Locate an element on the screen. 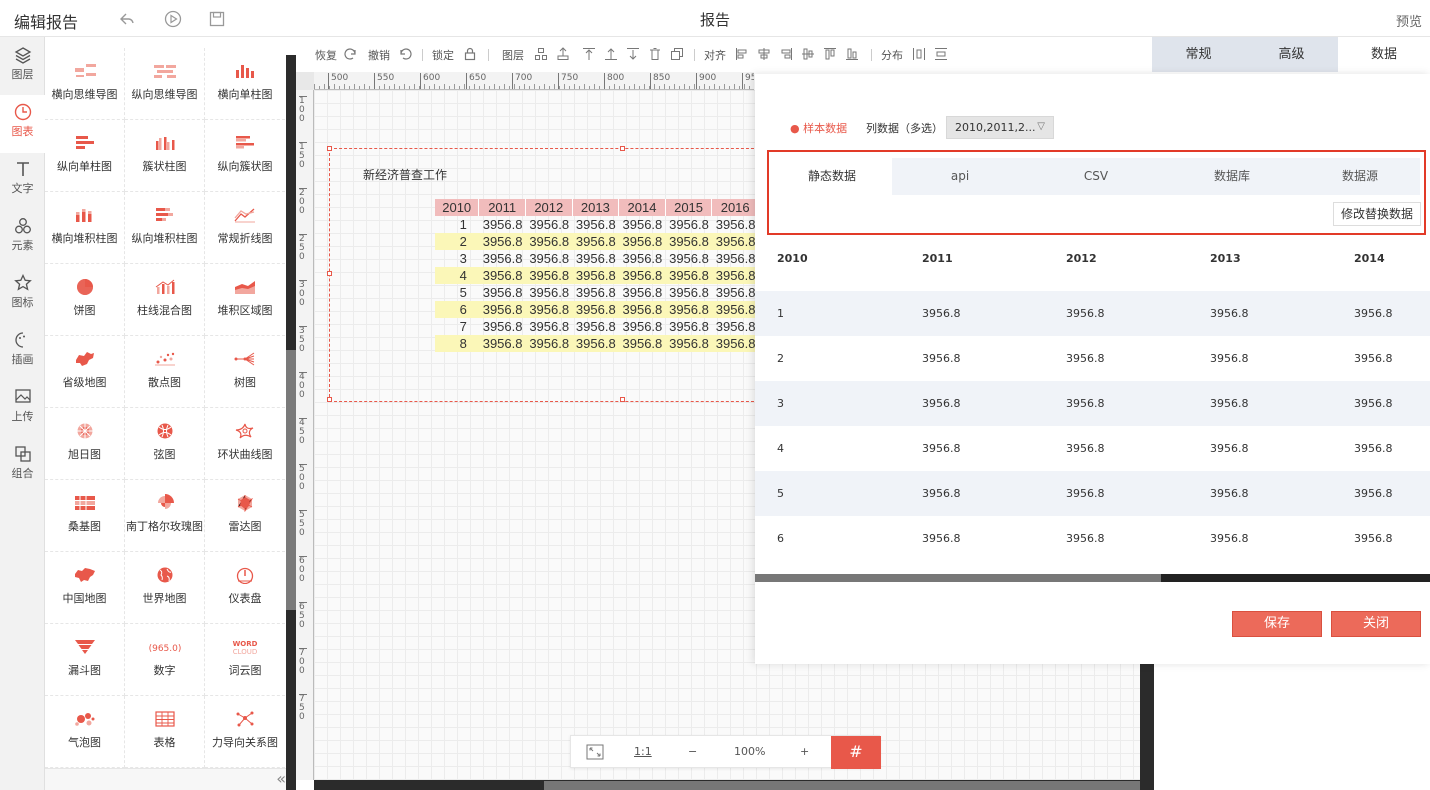 Image resolution: width=1430 pixels, height=790 pixels. distribute-h-icon is located at coordinates (919, 54).